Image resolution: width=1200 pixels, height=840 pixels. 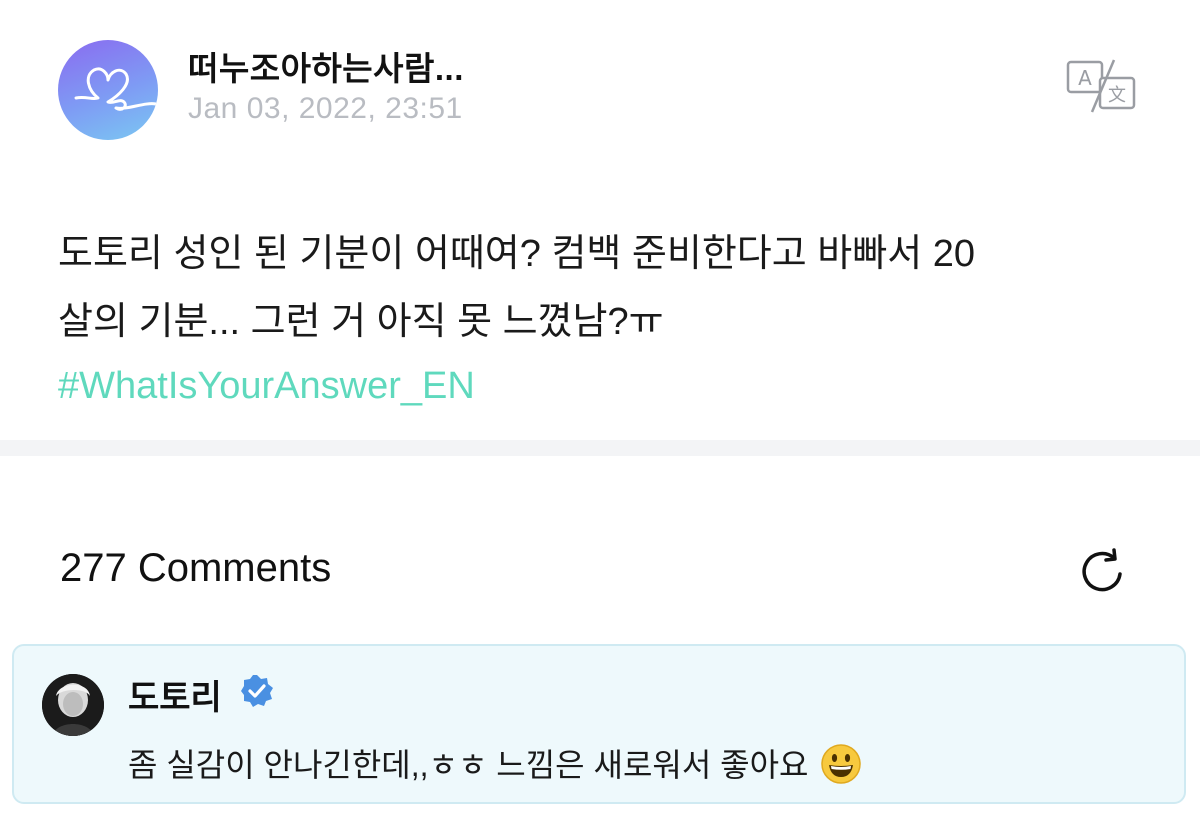 I want to click on author-avatar, so click(x=108, y=90).